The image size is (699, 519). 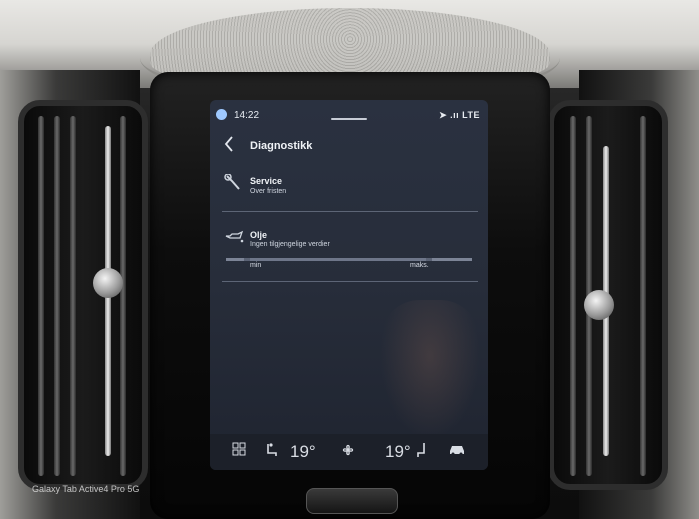 What do you see at coordinates (272, 453) in the screenshot?
I see `heated-seat-icon` at bounding box center [272, 453].